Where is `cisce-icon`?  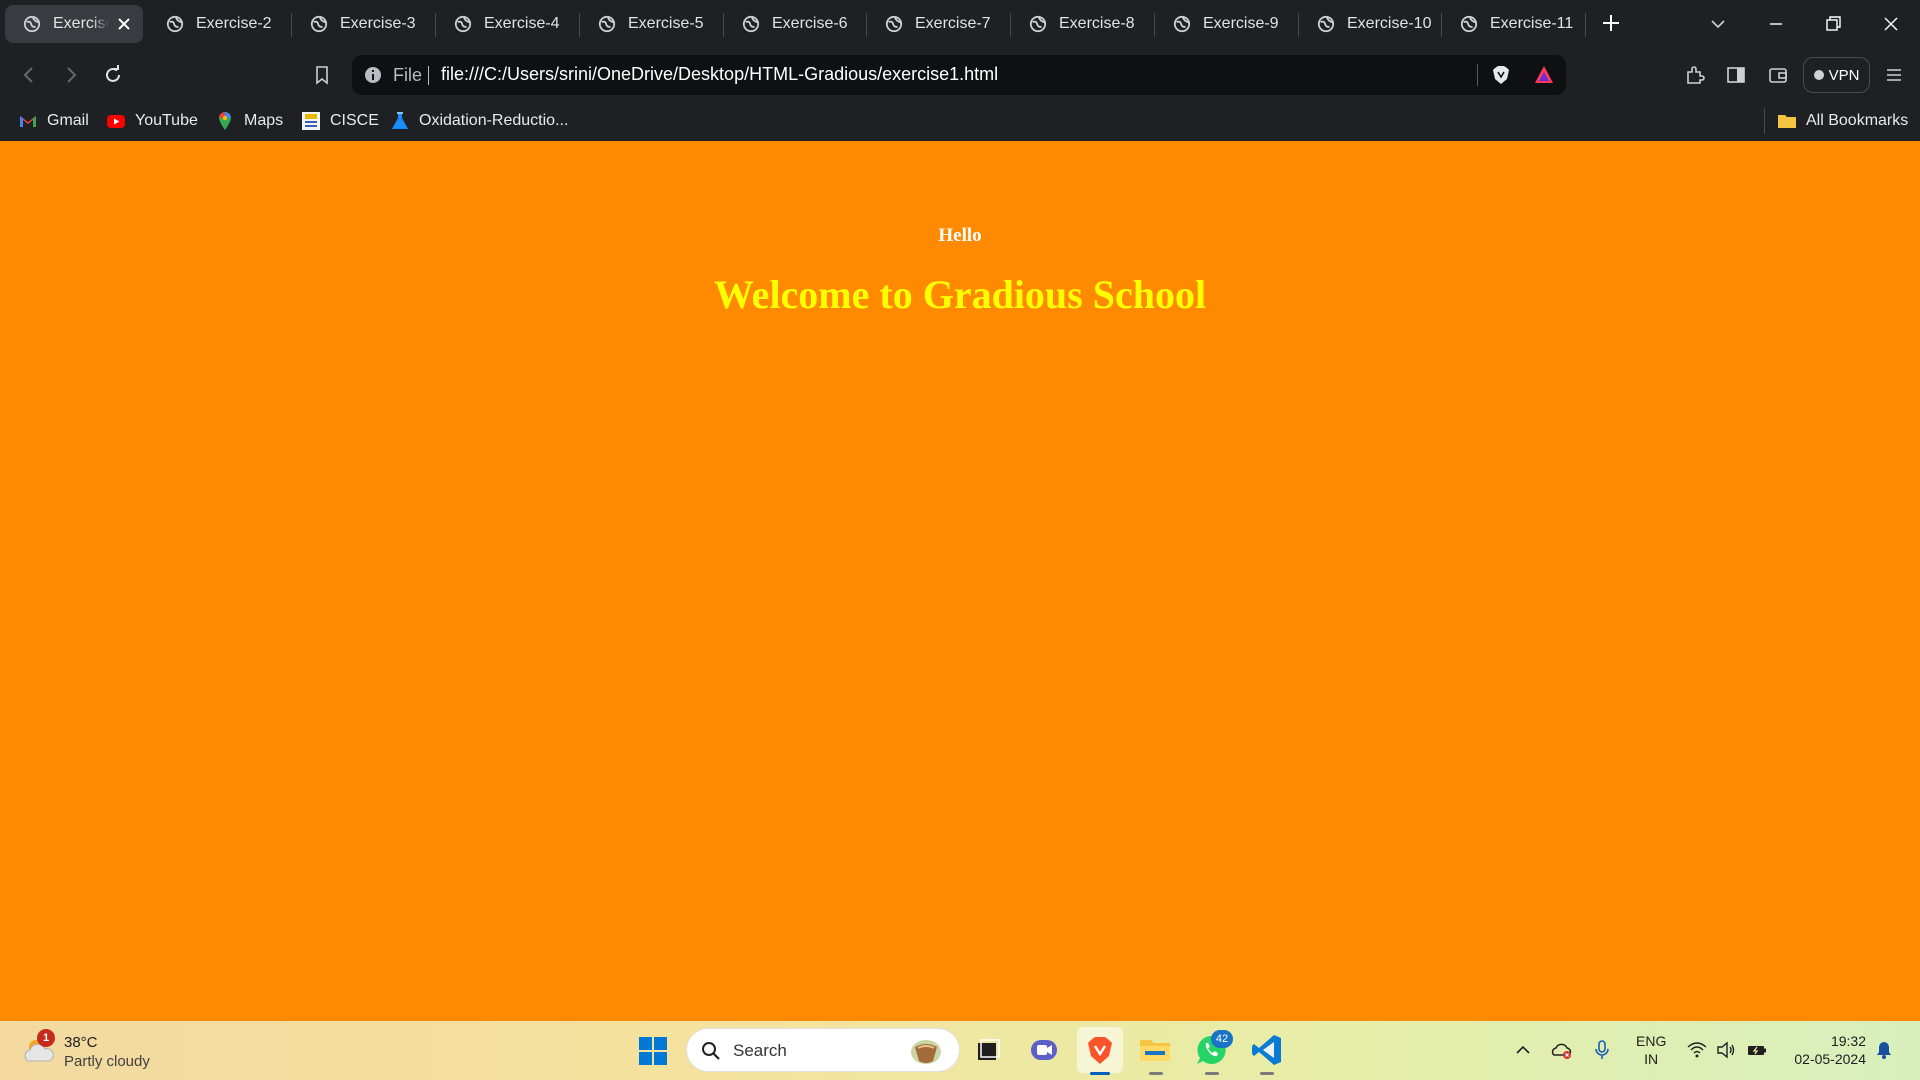 cisce-icon is located at coordinates (311, 121).